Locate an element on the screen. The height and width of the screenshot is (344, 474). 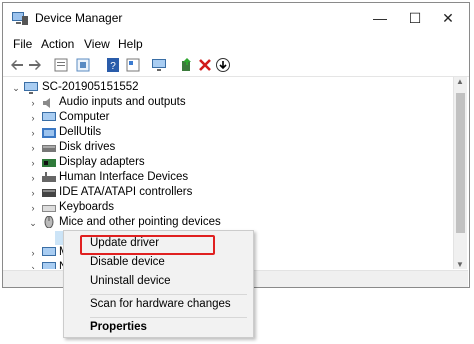
tree-item-computer: › Computer is located at coordinates (153, 118).